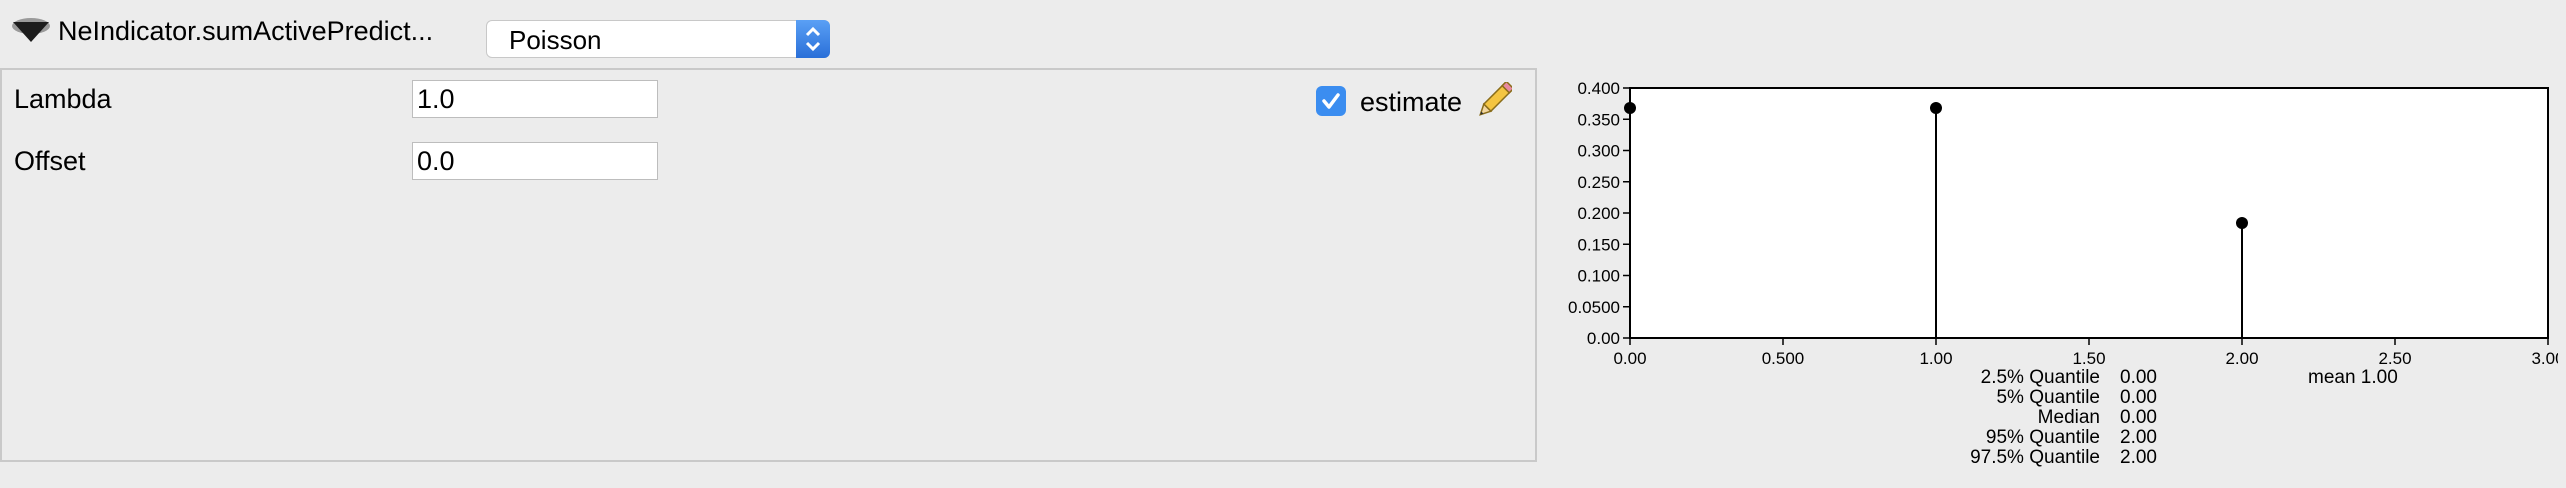 Image resolution: width=2566 pixels, height=488 pixels. I want to click on quantile-label: 97.5% Quantile, so click(2035, 457).